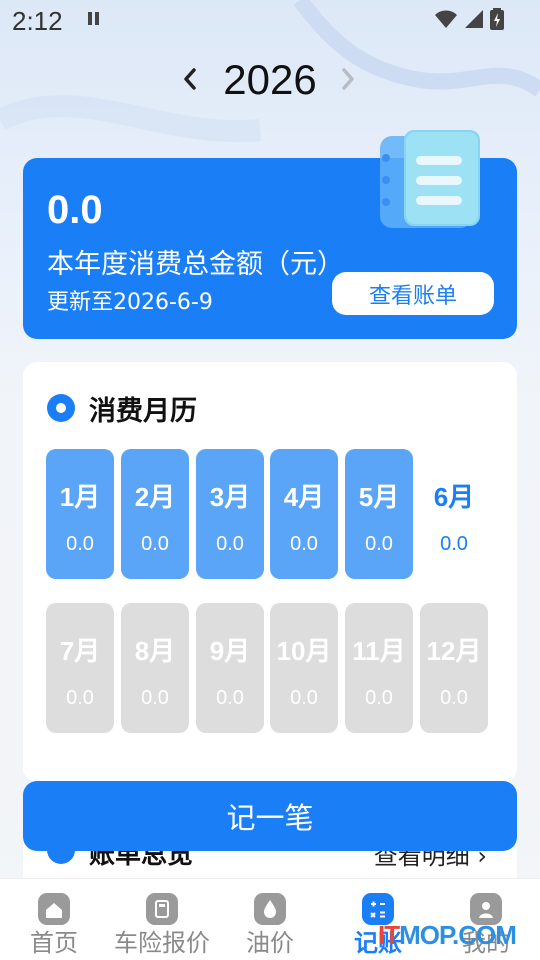 The image size is (540, 960). What do you see at coordinates (155, 514) in the screenshot?
I see `month-tile: 2月 0.0` at bounding box center [155, 514].